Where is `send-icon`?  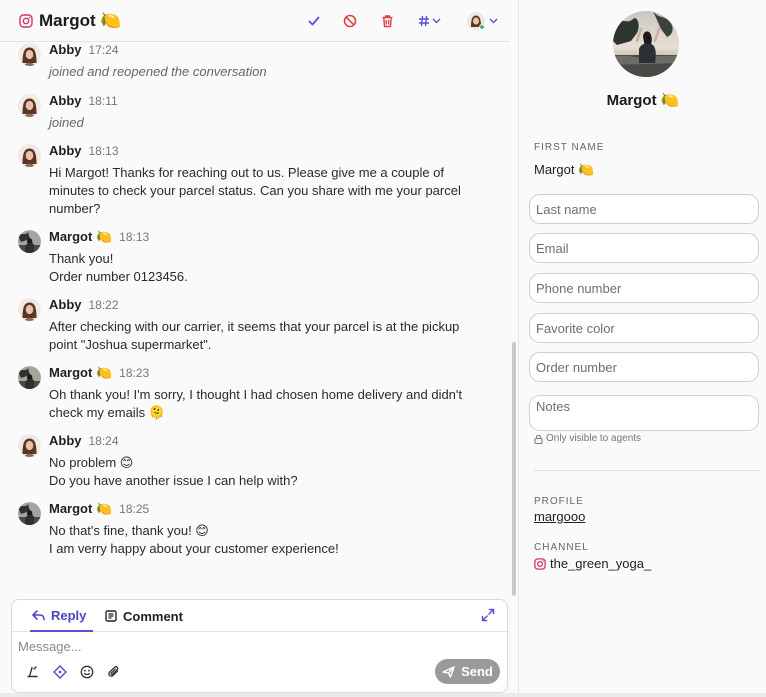
send-icon is located at coordinates (448, 671).